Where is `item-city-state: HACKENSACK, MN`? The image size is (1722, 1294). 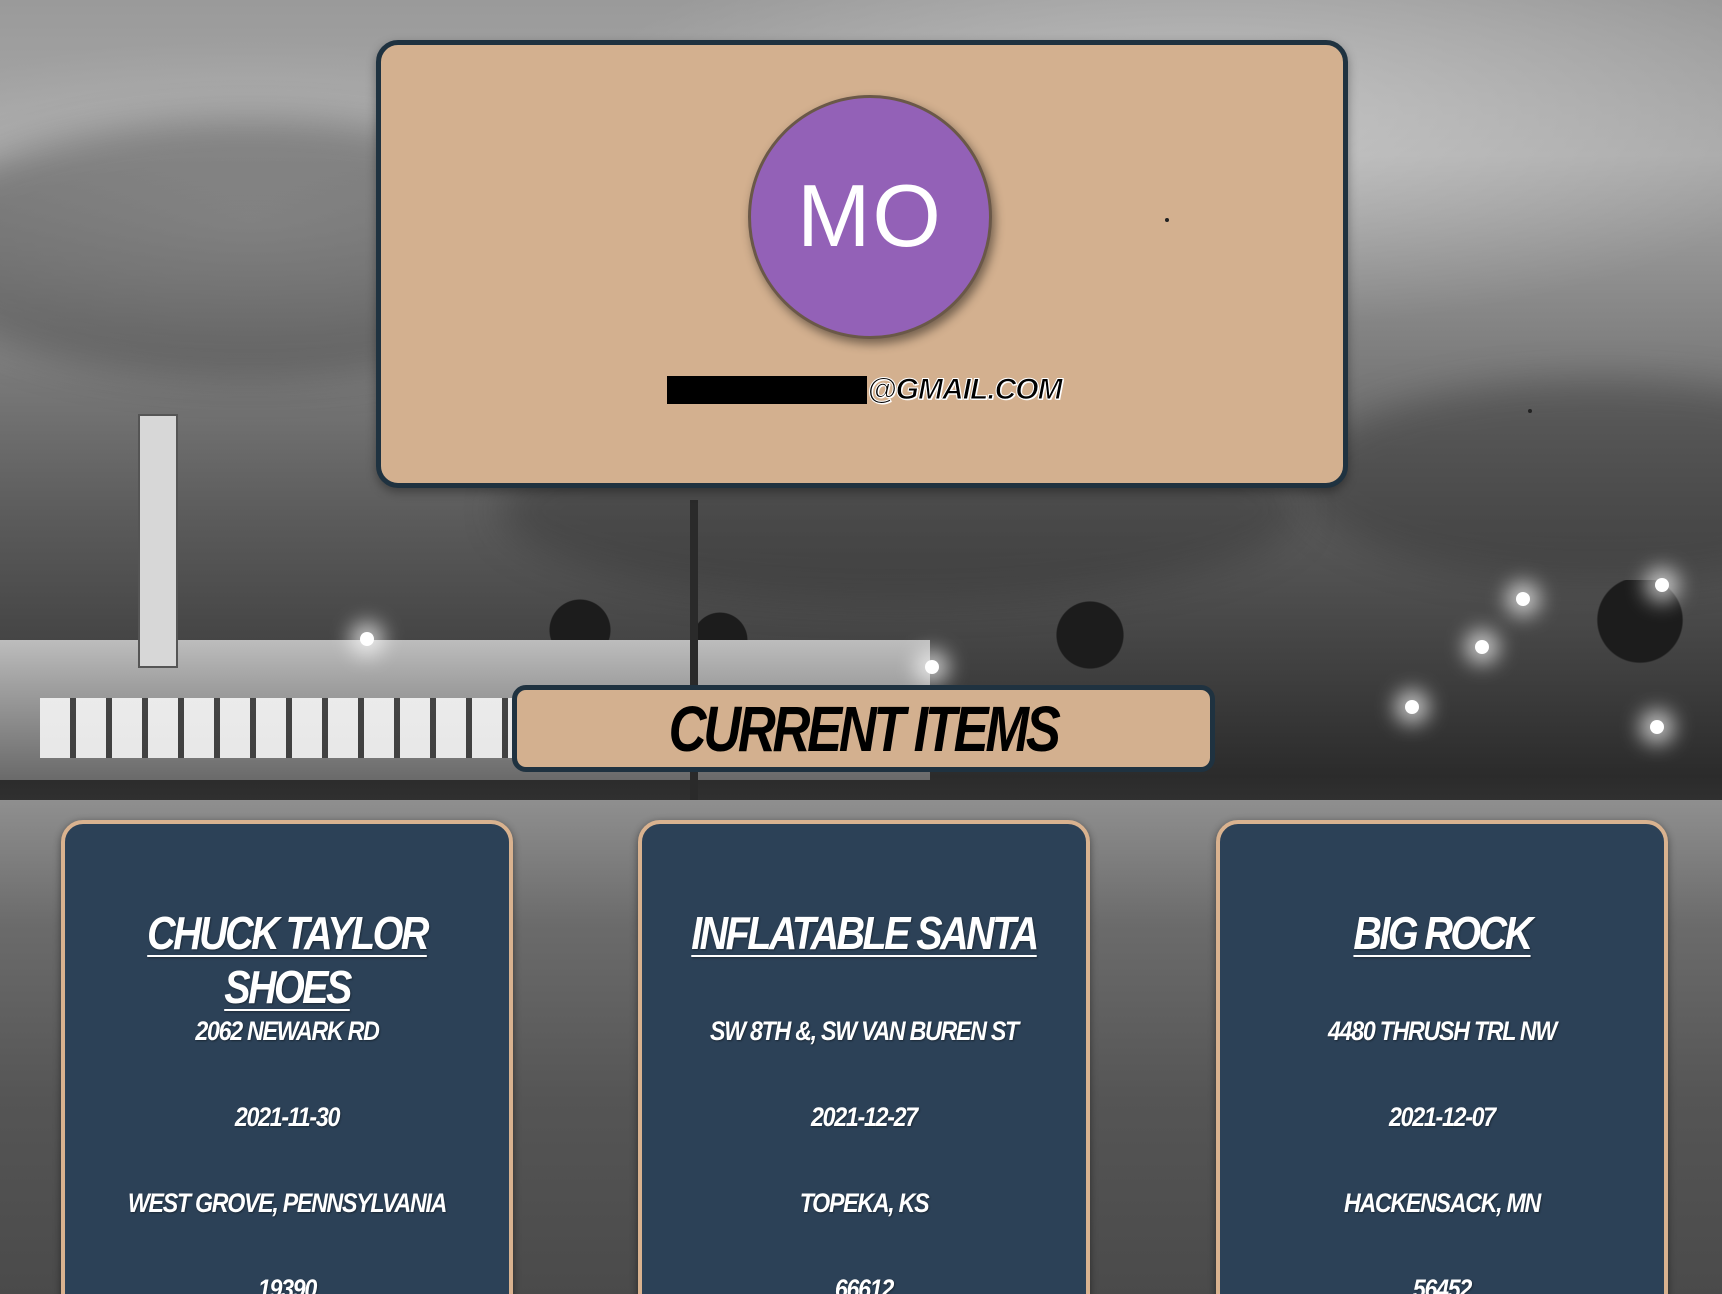 item-city-state: HACKENSACK, MN is located at coordinates (1442, 1203).